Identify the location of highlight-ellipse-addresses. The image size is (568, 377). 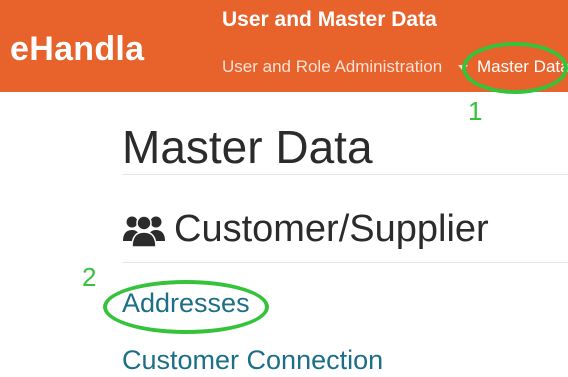
(186, 307).